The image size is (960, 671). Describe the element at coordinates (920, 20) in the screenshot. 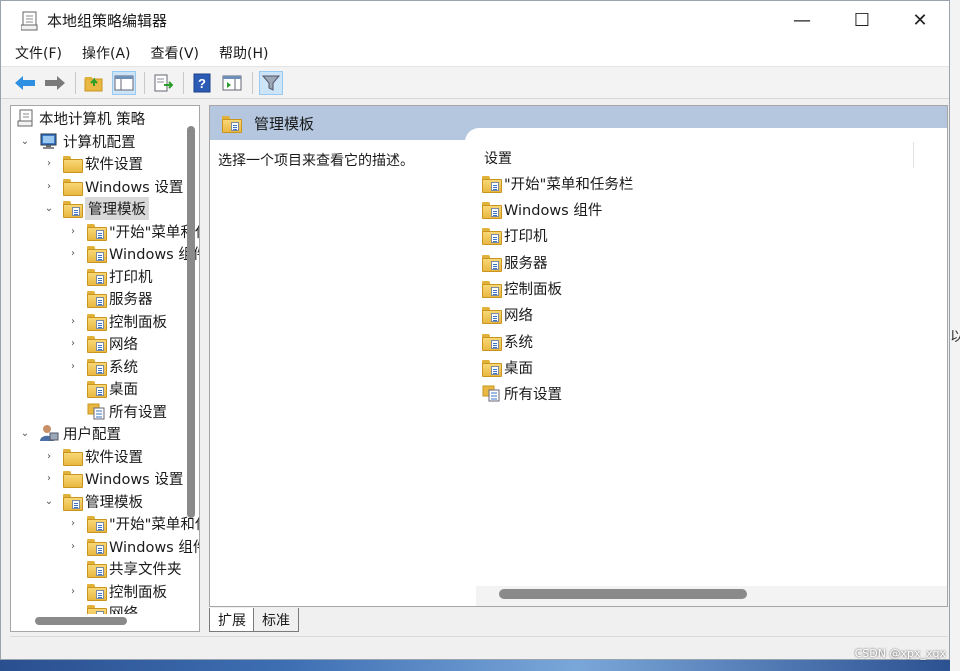

I see `close-button: ✕` at that location.